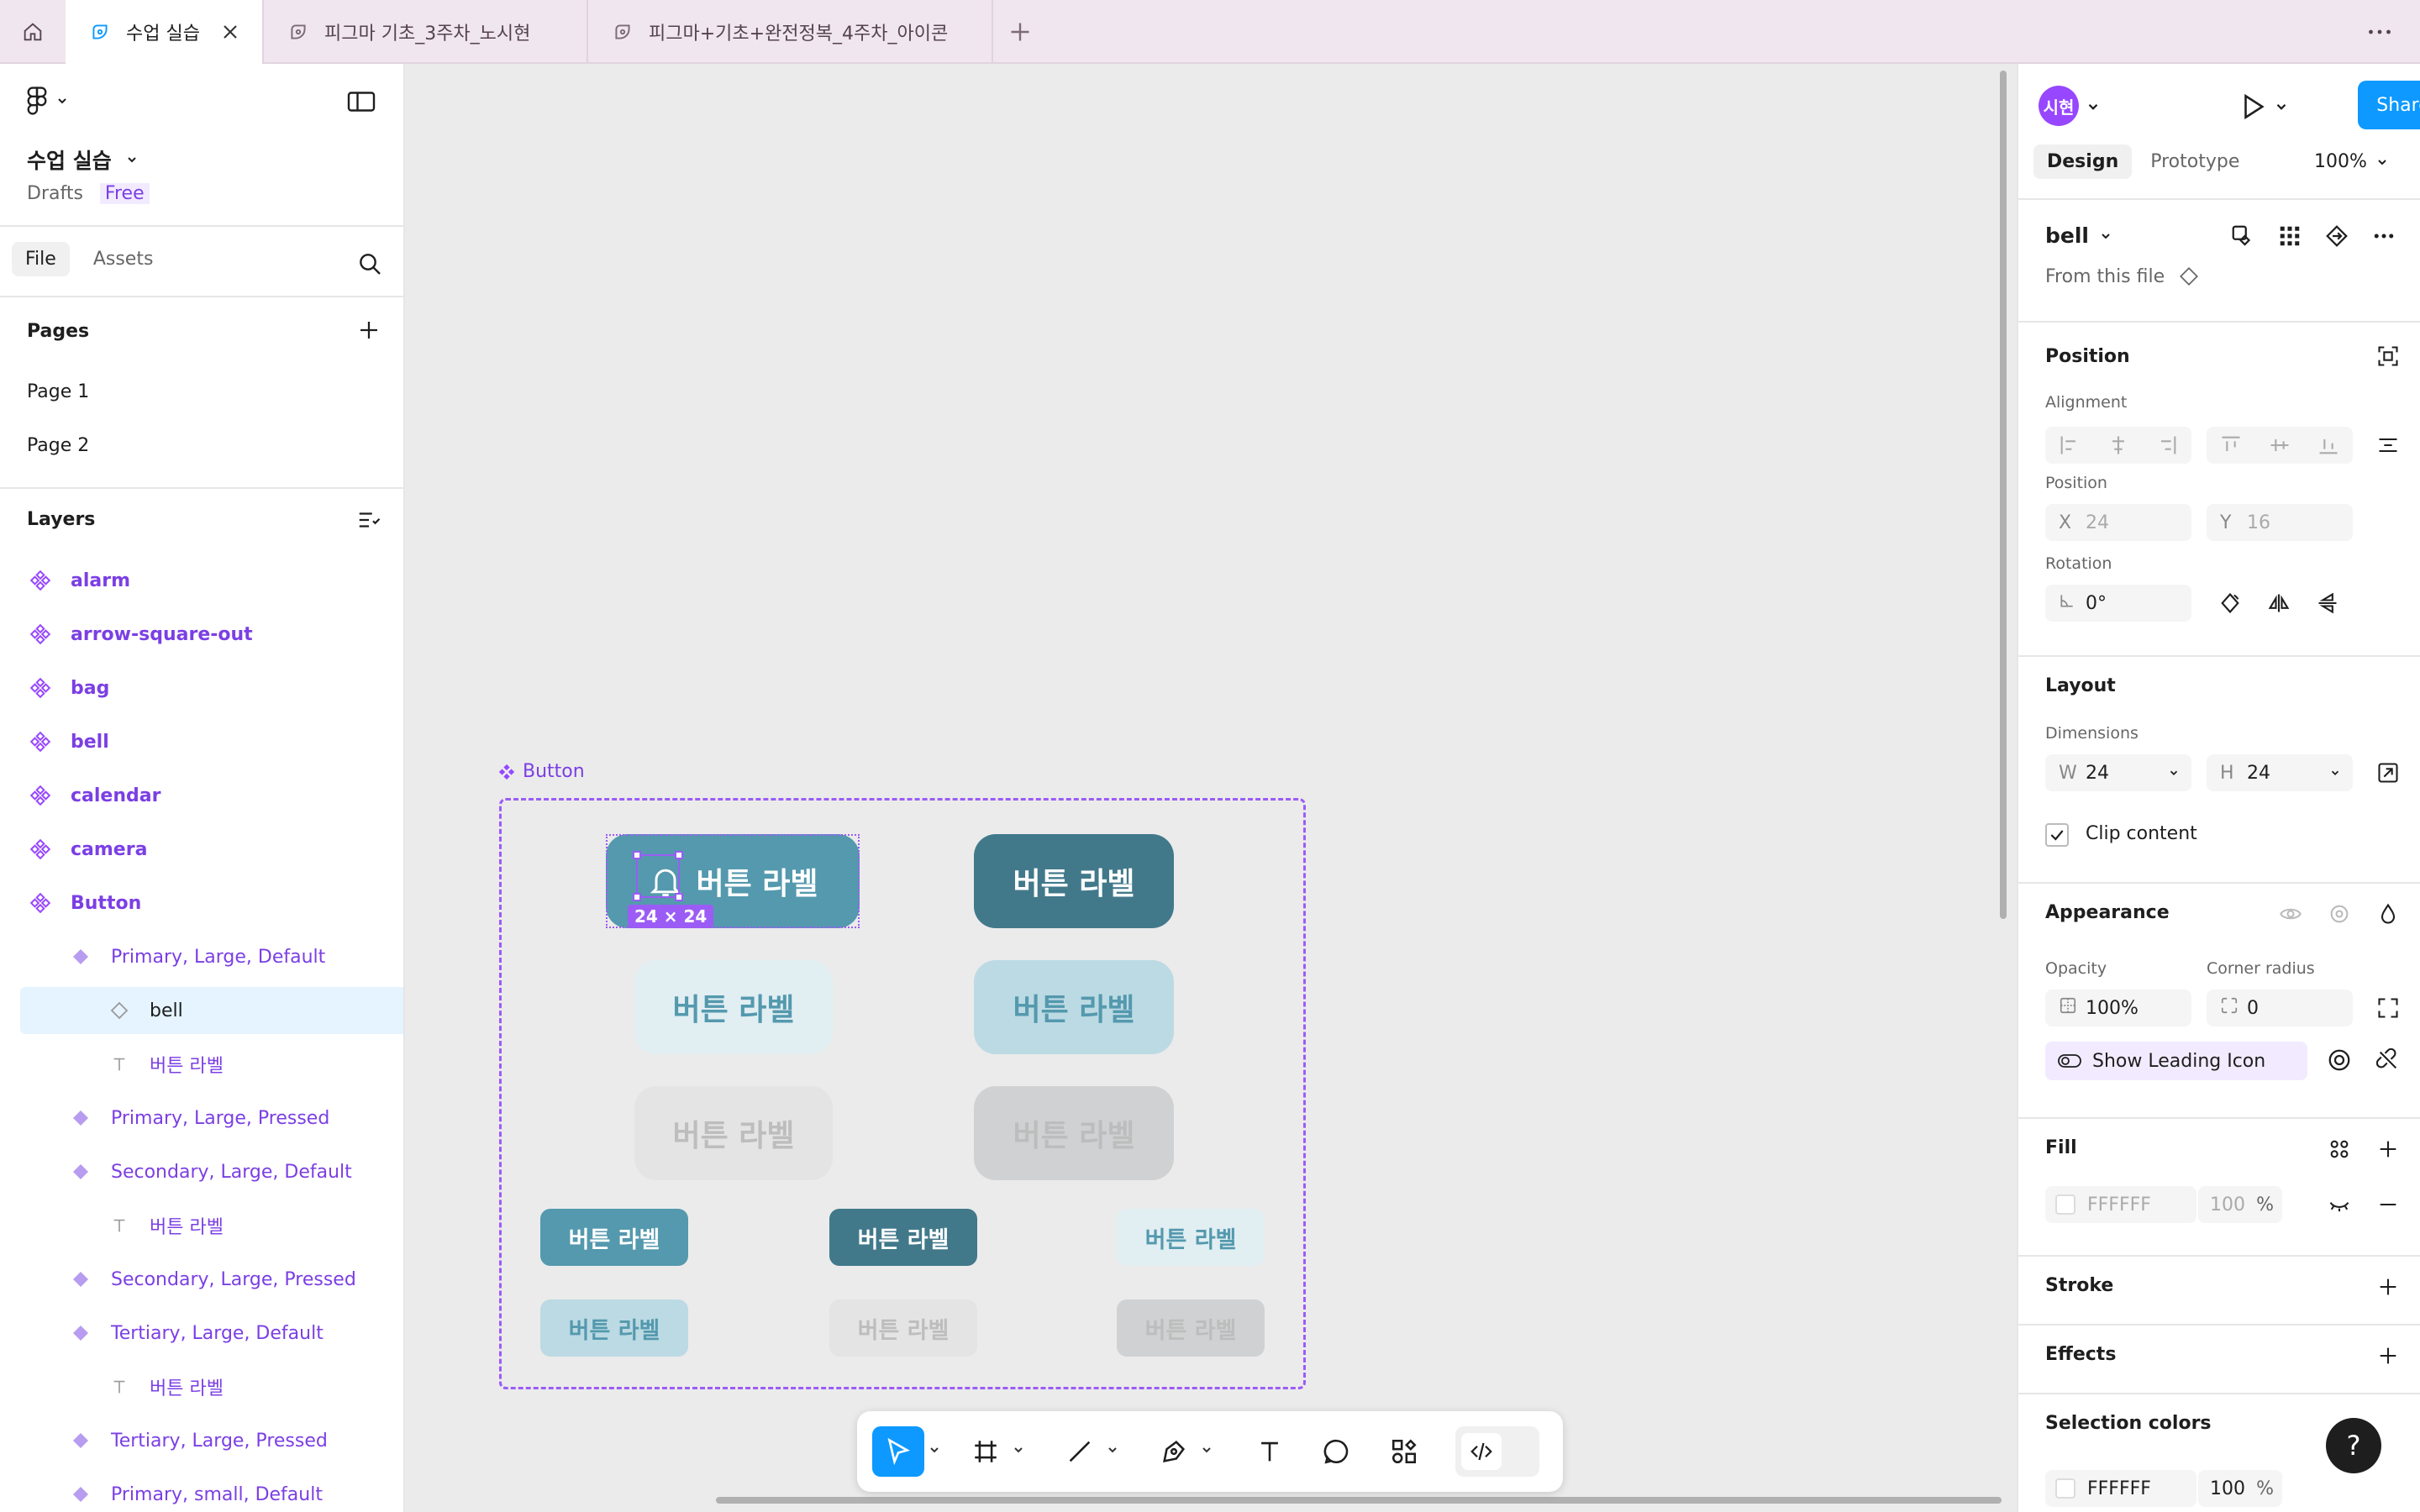  Describe the element at coordinates (2389, 105) in the screenshot. I see `share-button: Share` at that location.